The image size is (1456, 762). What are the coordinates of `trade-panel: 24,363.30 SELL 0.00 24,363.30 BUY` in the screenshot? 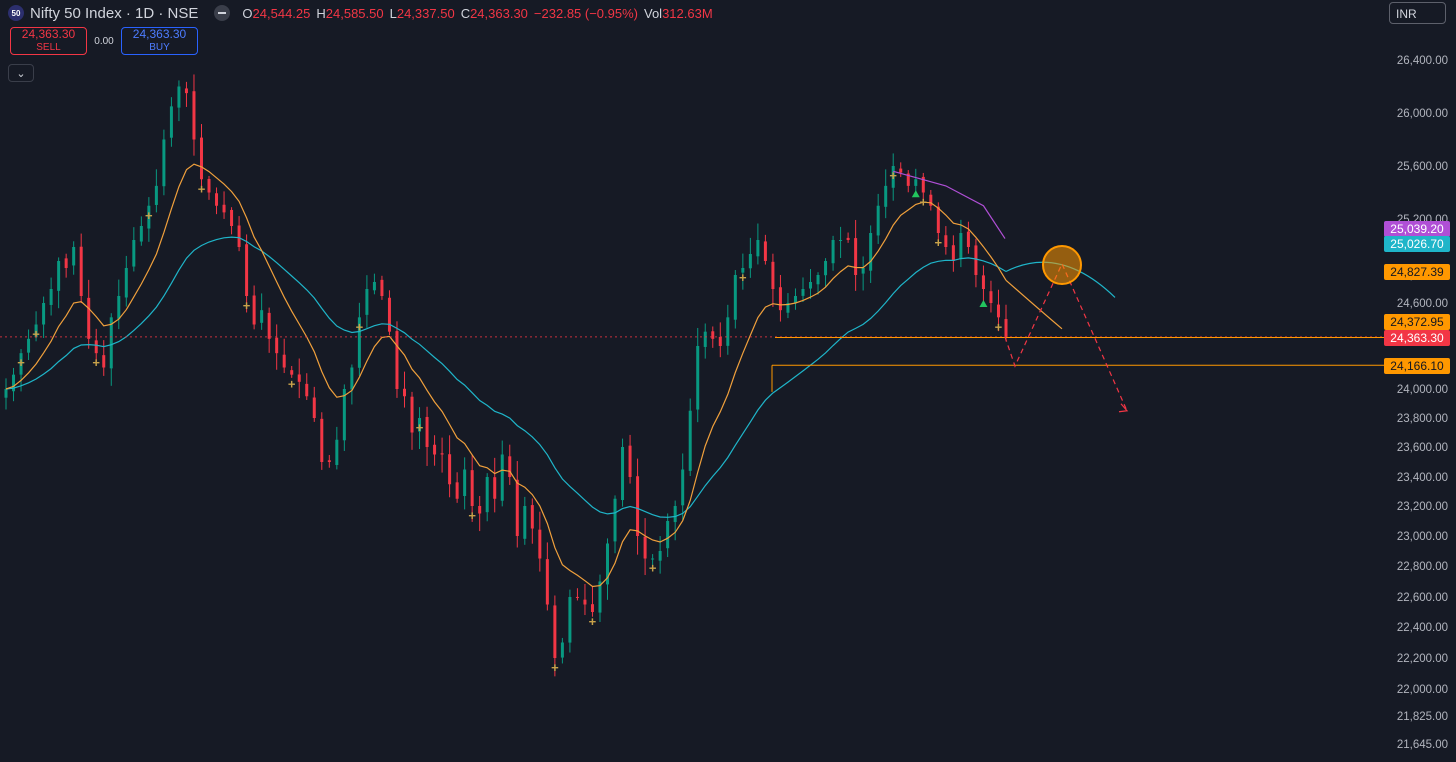 It's located at (99, 41).